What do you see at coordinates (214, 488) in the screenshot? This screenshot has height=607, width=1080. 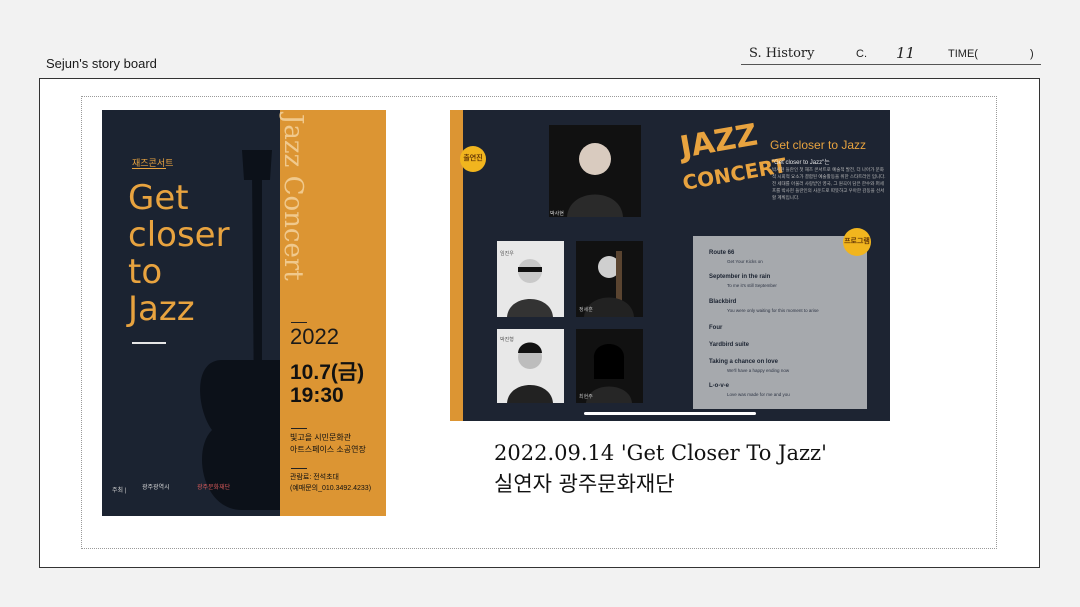 I see `poster-logo-foundation: 광주문화재단` at bounding box center [214, 488].